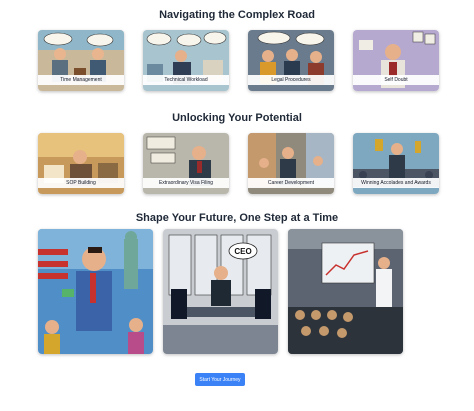 The width and height of the screenshot is (474, 411). I want to click on card-extraordinary-visa-filing: Extraordinary Visa Filing, so click(186, 163).